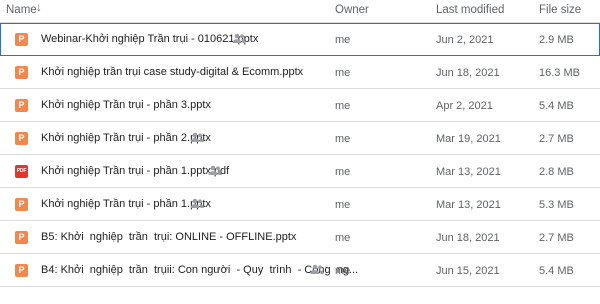 The width and height of the screenshot is (600, 304). I want to click on file-last-modified: Mar 19, 2021, so click(468, 139).